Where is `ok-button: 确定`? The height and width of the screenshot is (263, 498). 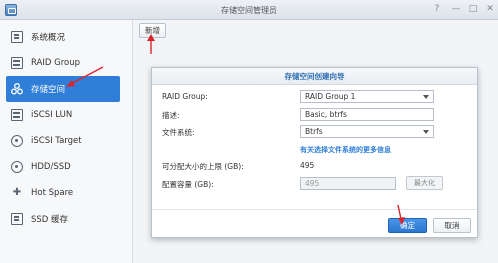 ok-button: 确定 is located at coordinates (407, 225).